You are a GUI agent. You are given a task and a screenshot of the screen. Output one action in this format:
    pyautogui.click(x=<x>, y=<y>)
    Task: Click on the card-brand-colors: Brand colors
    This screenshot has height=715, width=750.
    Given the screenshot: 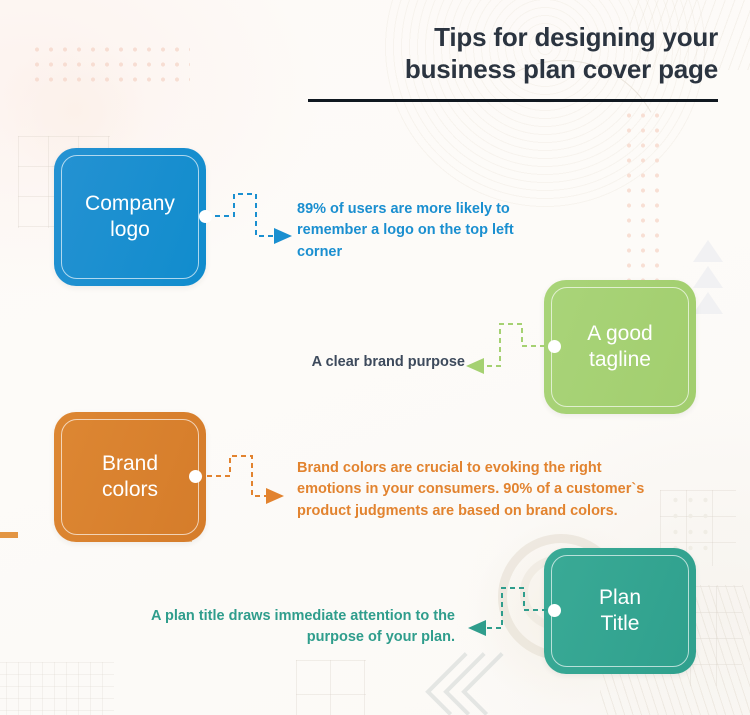 What is the action you would take?
    pyautogui.click(x=130, y=477)
    